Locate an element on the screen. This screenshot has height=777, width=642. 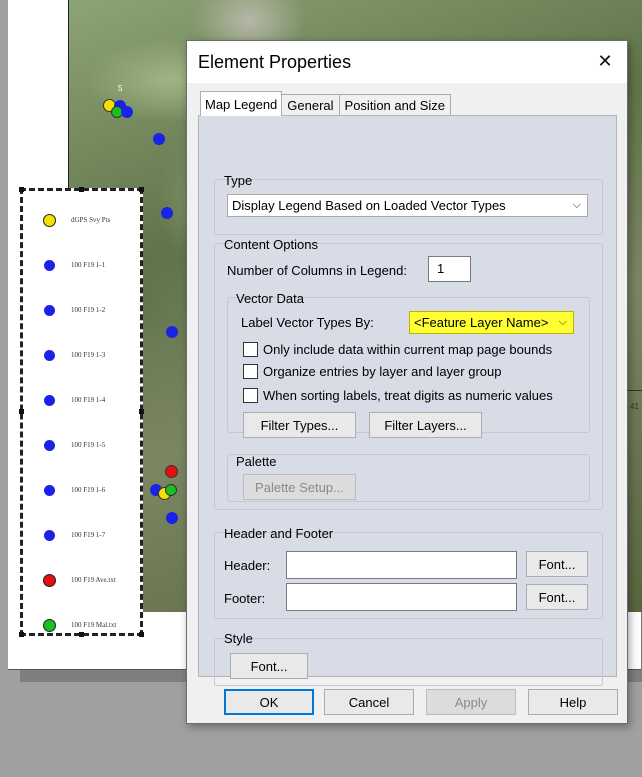
legend-item: 100 F19 1-6 is located at coordinates (73, 490).